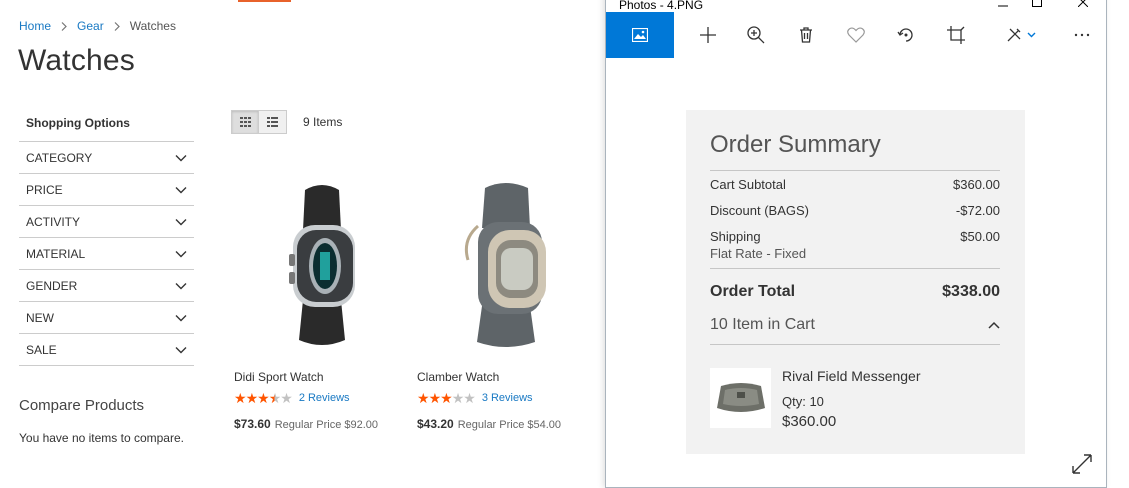 Image resolution: width=1129 pixels, height=488 pixels. What do you see at coordinates (273, 122) in the screenshot?
I see `list-view-button` at bounding box center [273, 122].